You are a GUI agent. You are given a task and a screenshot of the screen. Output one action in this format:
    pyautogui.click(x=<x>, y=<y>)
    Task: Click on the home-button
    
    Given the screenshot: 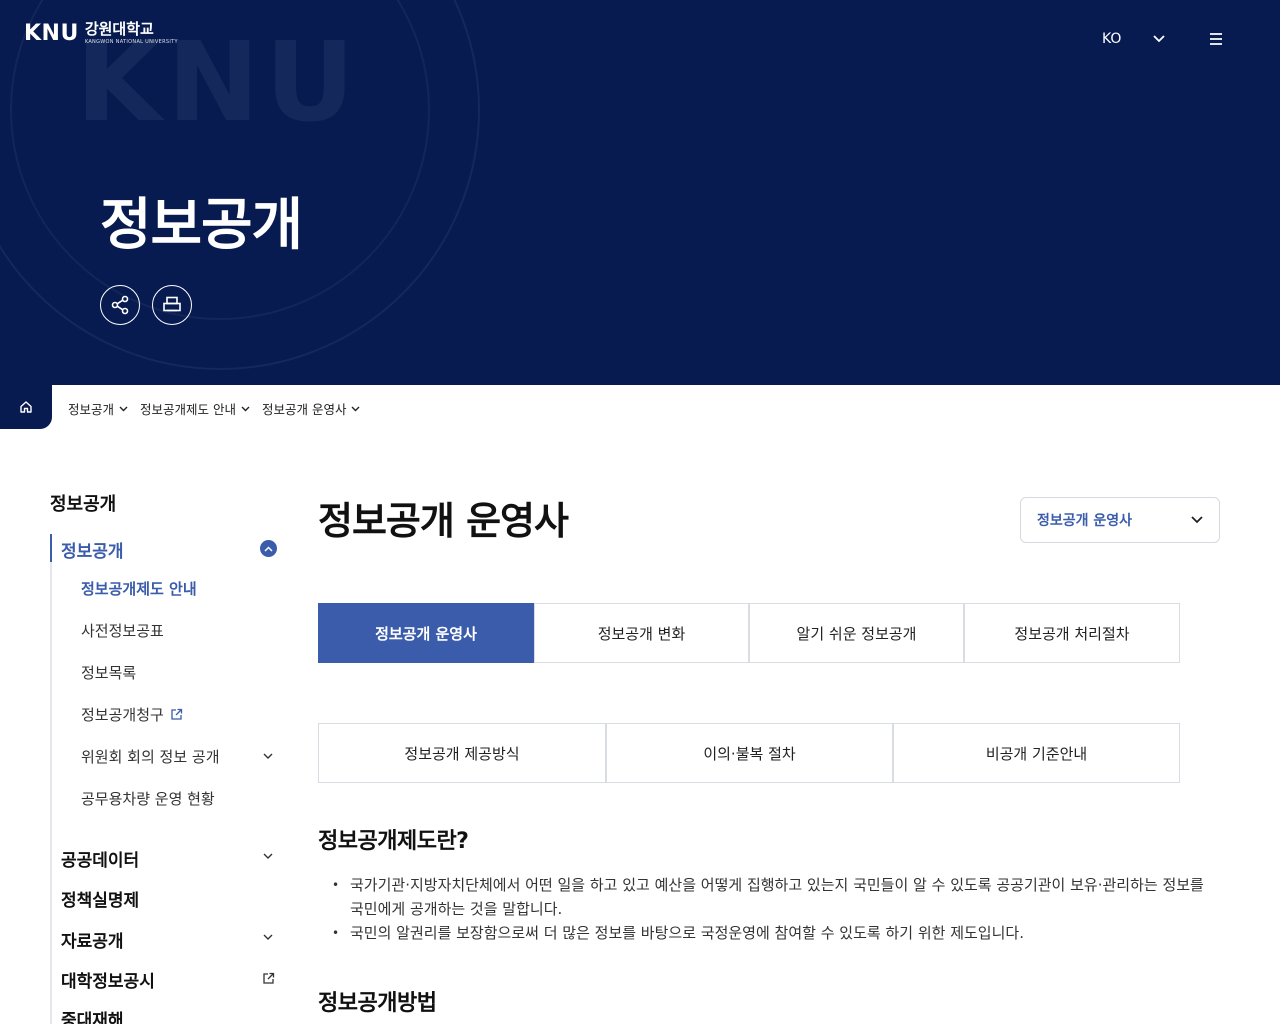 What is the action you would take?
    pyautogui.click(x=26, y=407)
    